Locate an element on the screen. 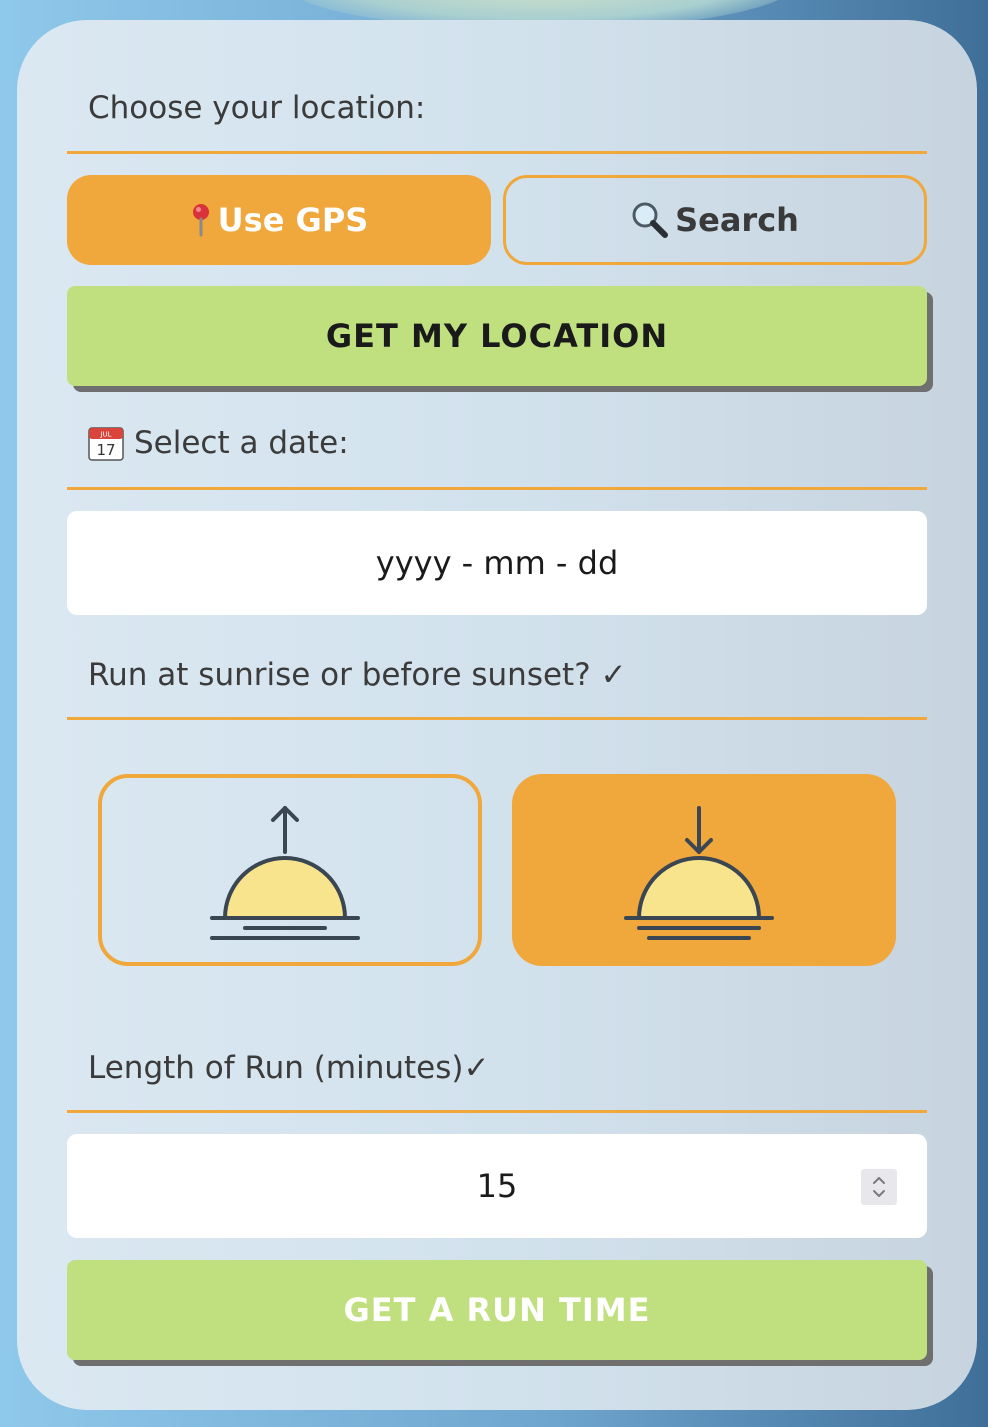 This screenshot has height=1427, width=988. time-of-day-label: Run at sunrise or before sunset? ✓ is located at coordinates (357, 675).